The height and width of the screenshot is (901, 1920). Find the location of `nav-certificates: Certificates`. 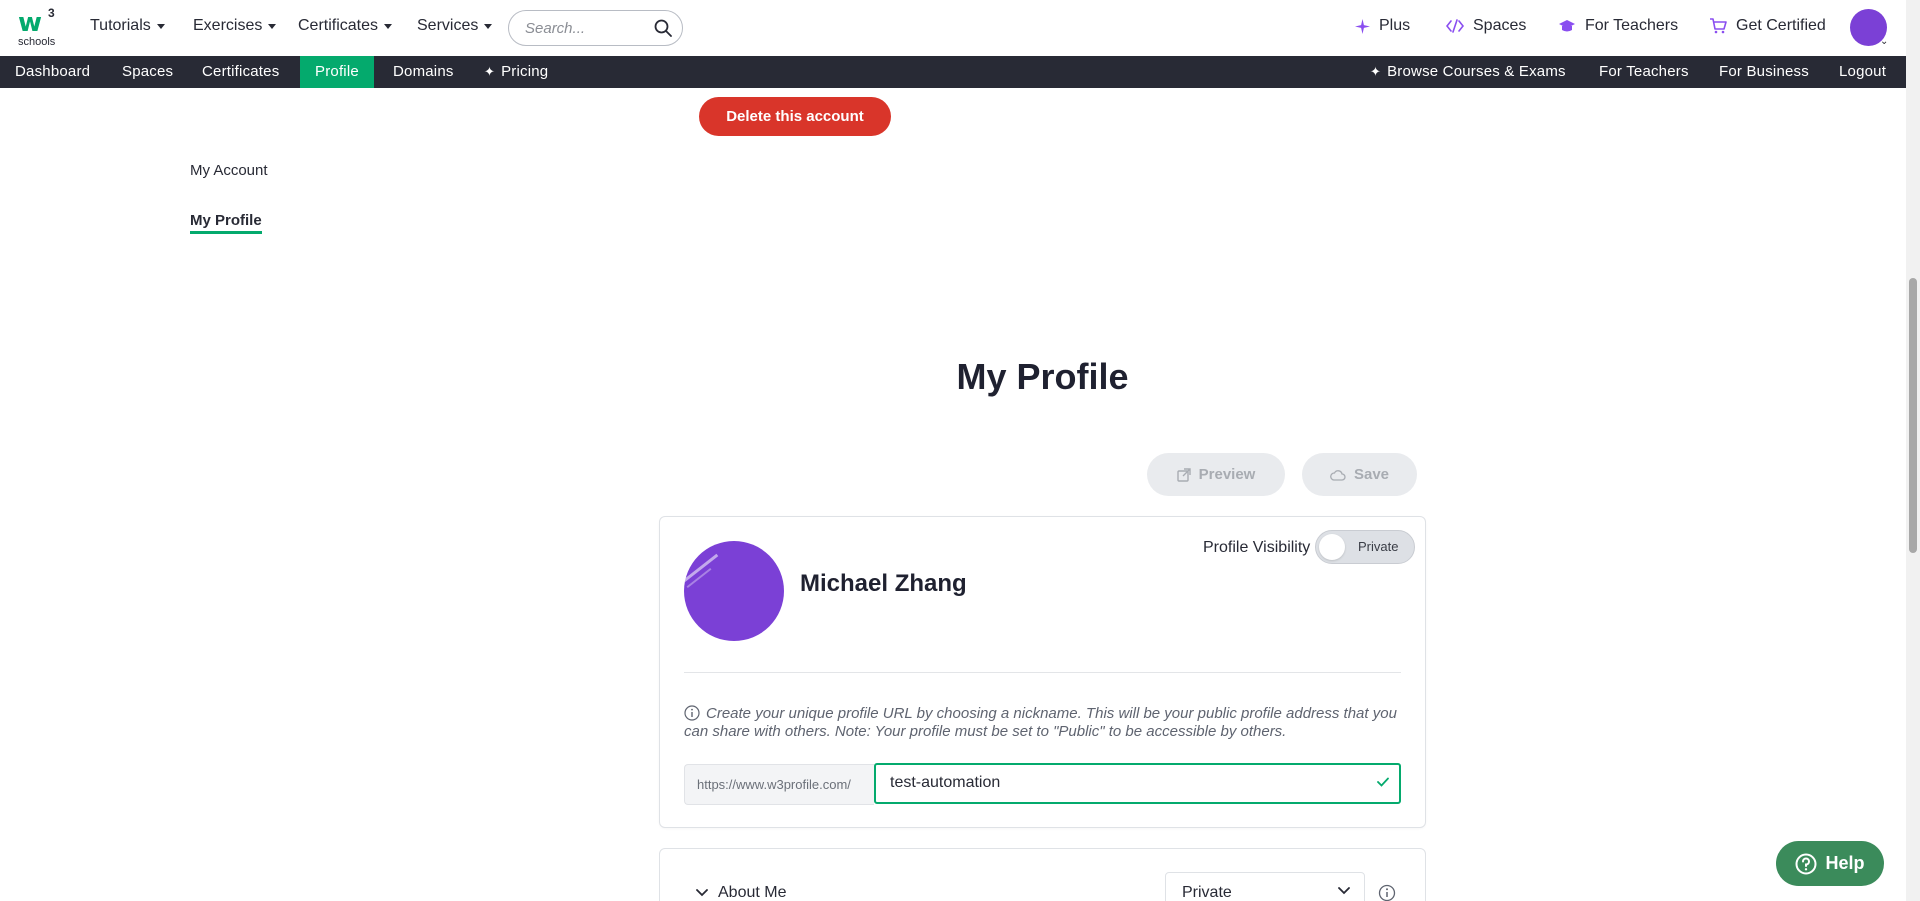

nav-certificates: Certificates is located at coordinates (240, 72).